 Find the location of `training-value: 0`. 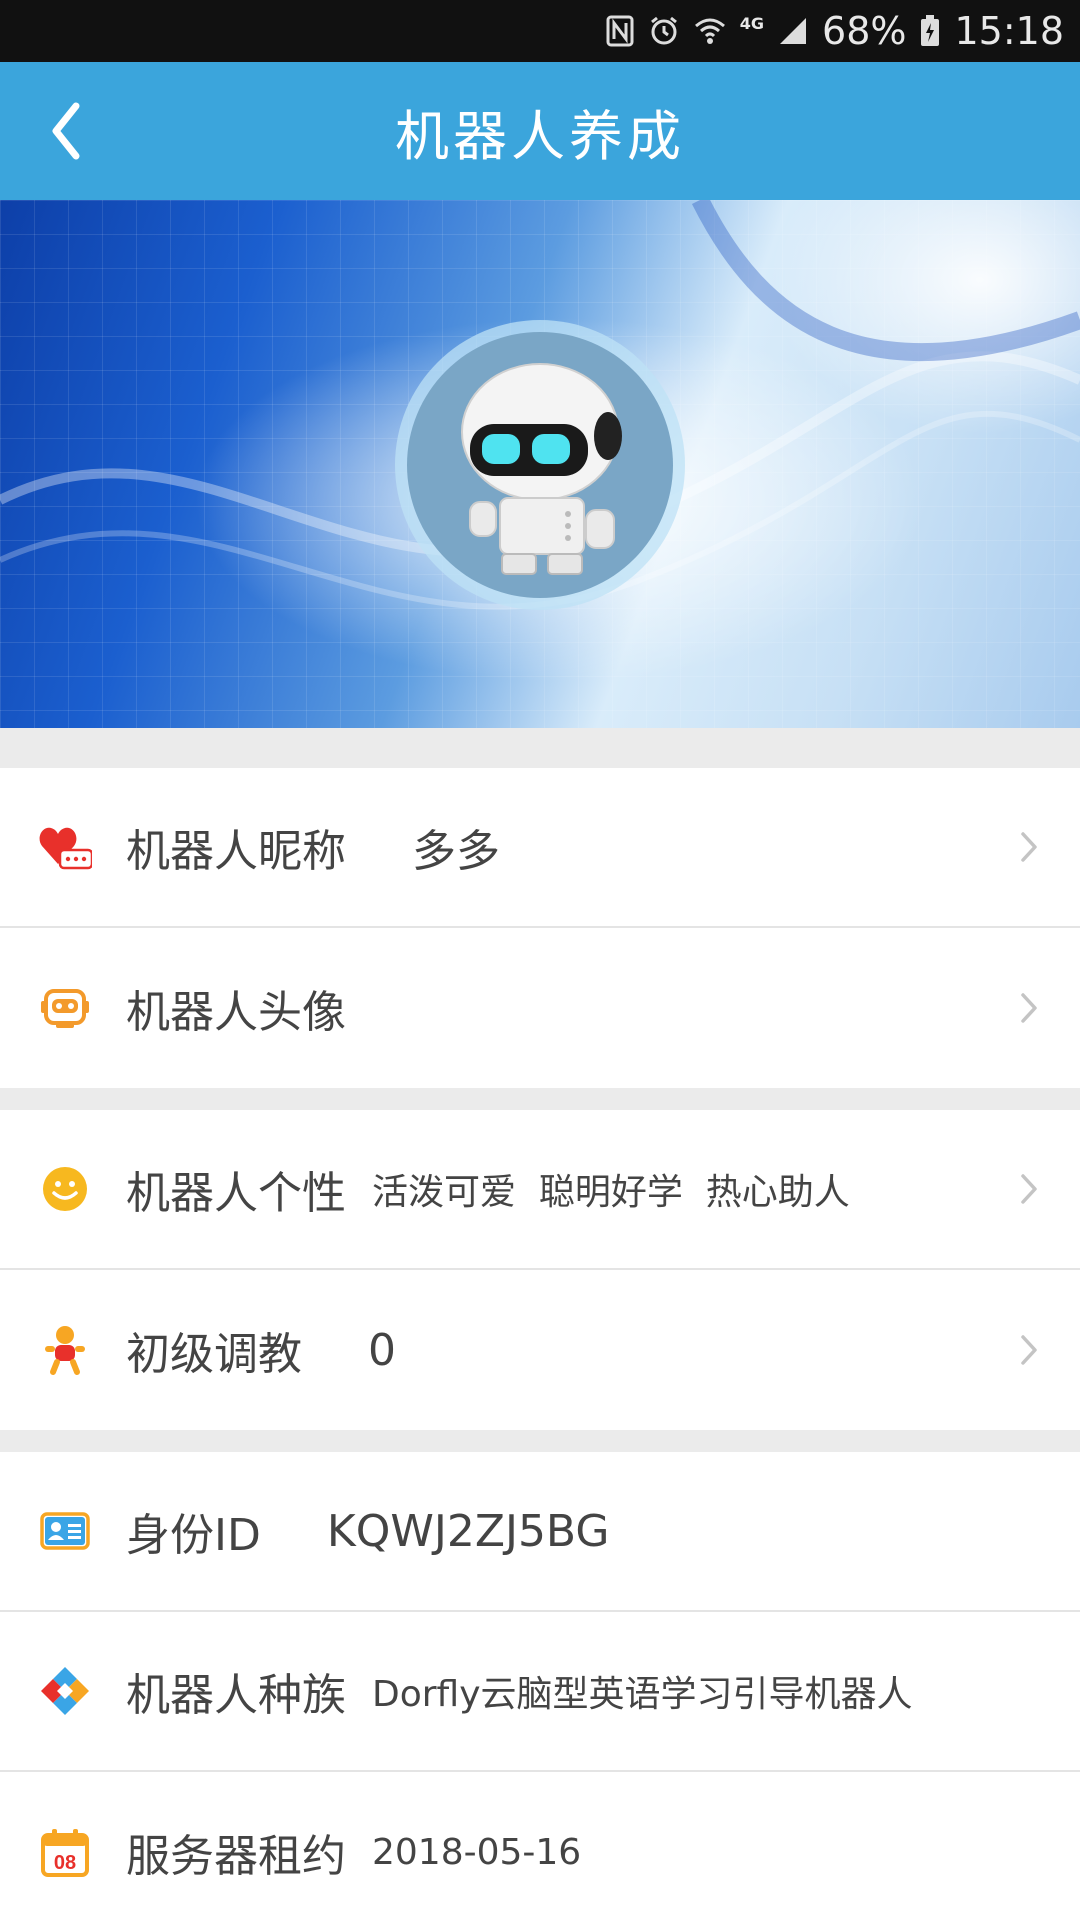

training-value: 0 is located at coordinates (382, 1350).